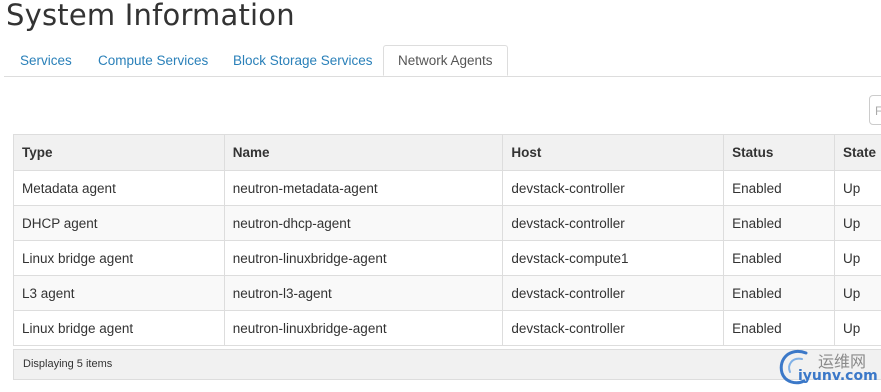 Image resolution: width=881 pixels, height=392 pixels. What do you see at coordinates (447, 364) in the screenshot?
I see `table-footer-count: Displaying 5 items` at bounding box center [447, 364].